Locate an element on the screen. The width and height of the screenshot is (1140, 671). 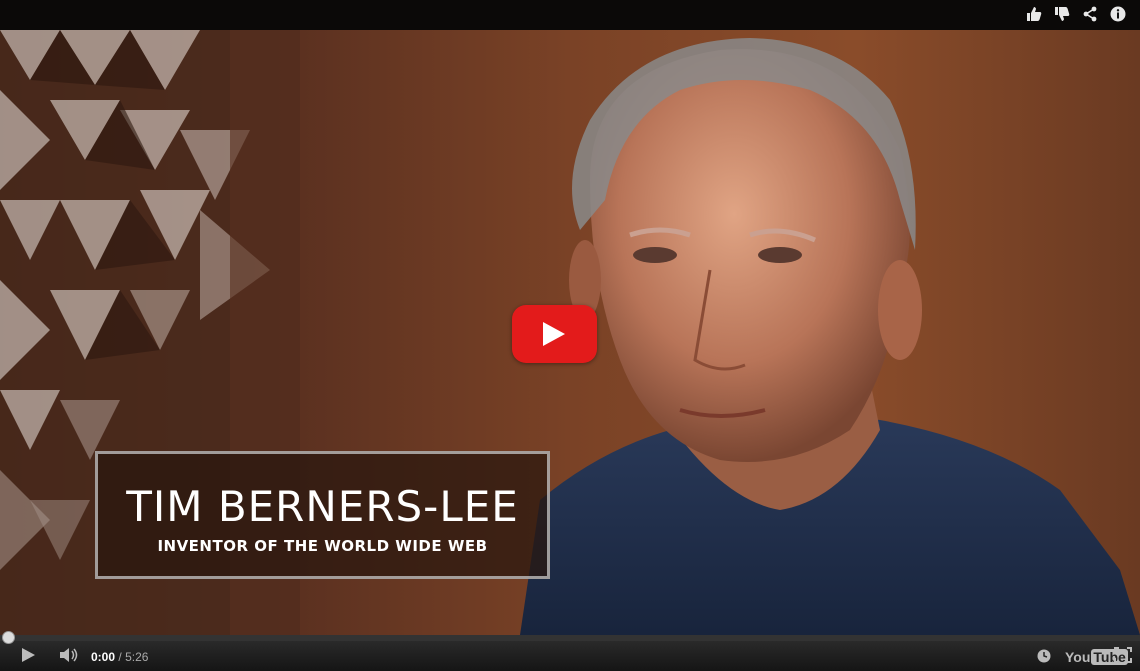
clock-icon is located at coordinates (1044, 656).